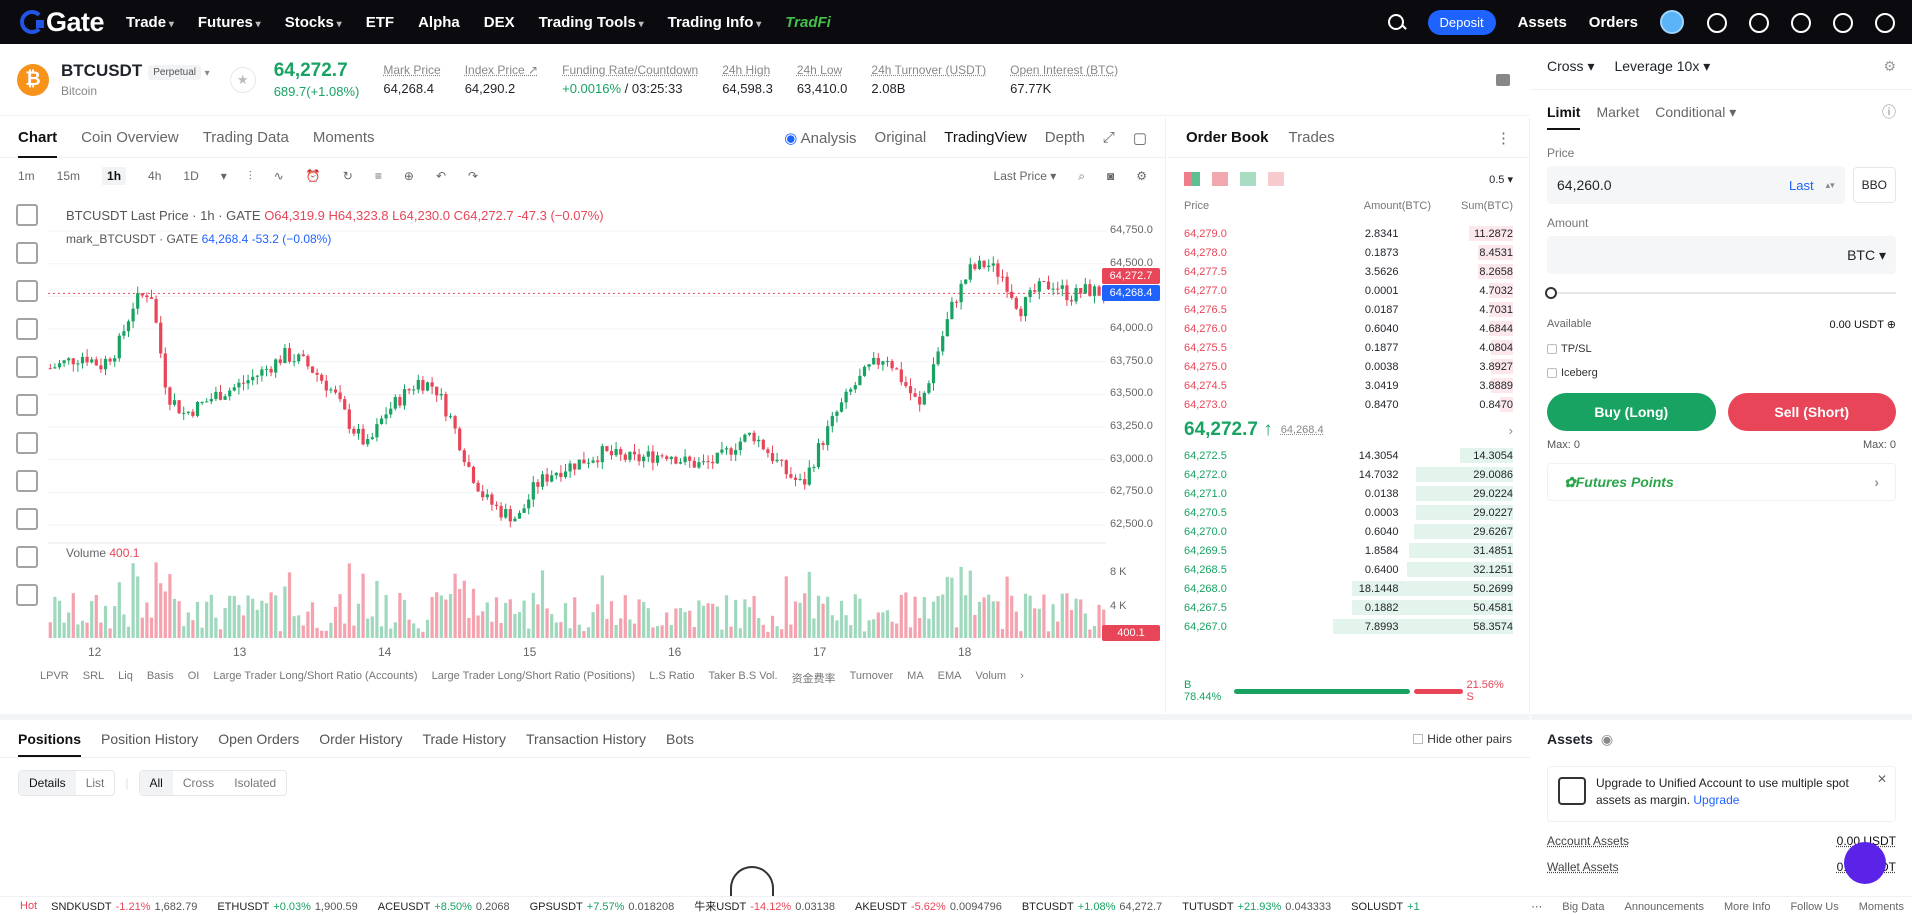  What do you see at coordinates (1874, 185) in the screenshot?
I see `bbo-button: BBO` at bounding box center [1874, 185].